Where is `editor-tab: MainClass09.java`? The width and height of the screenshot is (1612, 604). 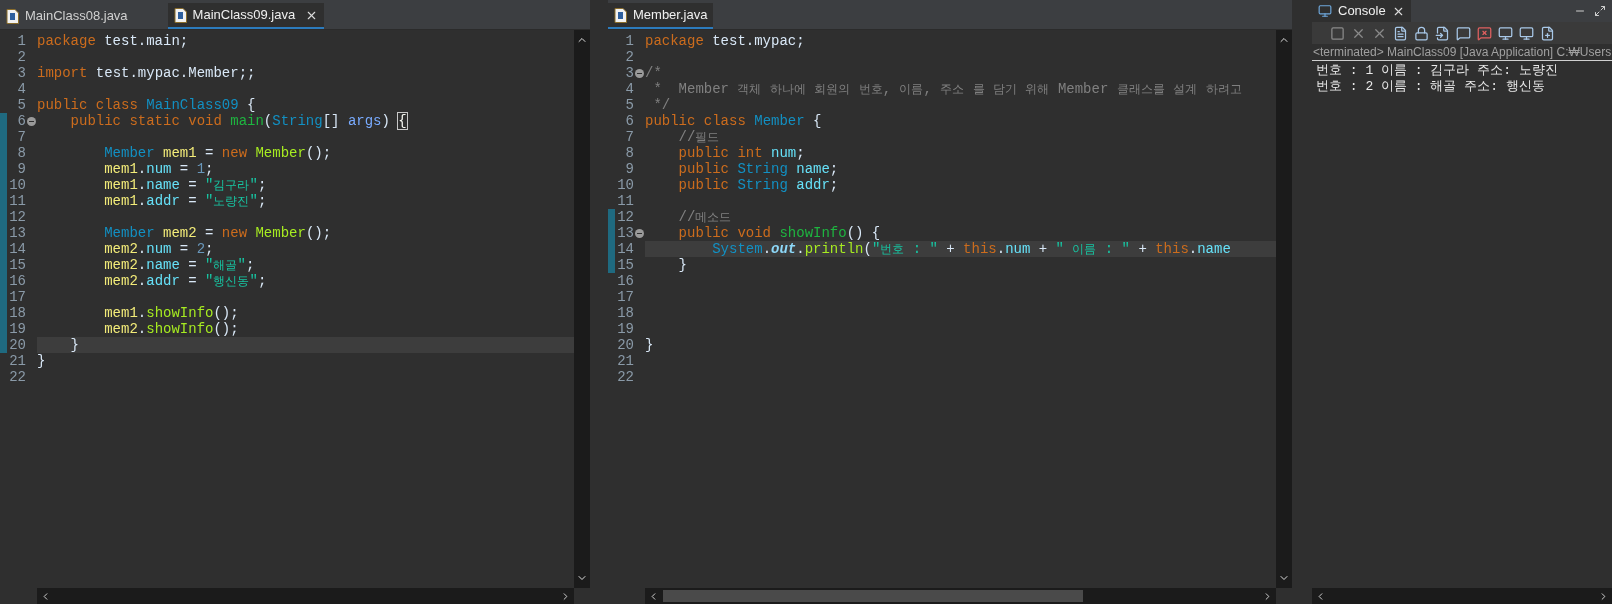
editor-tab: MainClass09.java is located at coordinates (246, 16).